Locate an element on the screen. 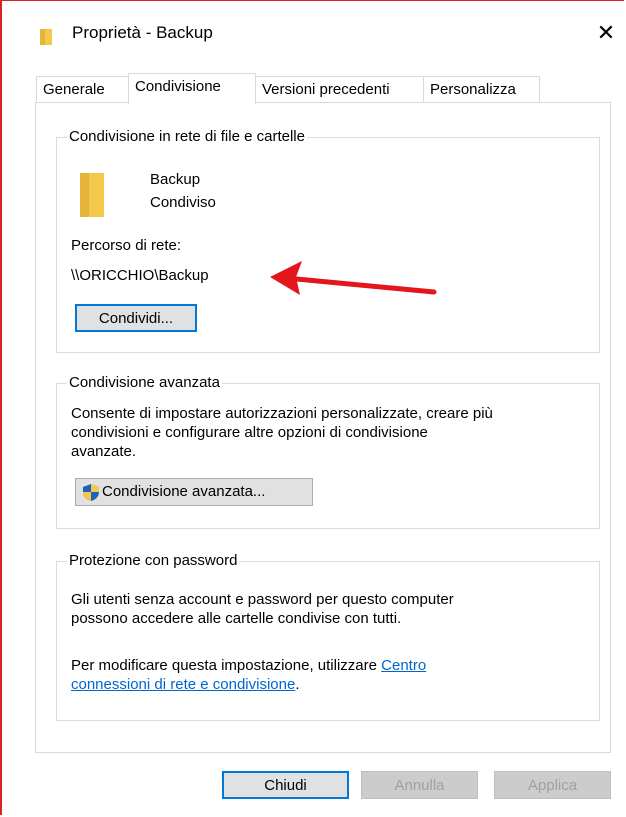 The width and height of the screenshot is (626, 817). network-center-link-part1: Centro is located at coordinates (403, 665).